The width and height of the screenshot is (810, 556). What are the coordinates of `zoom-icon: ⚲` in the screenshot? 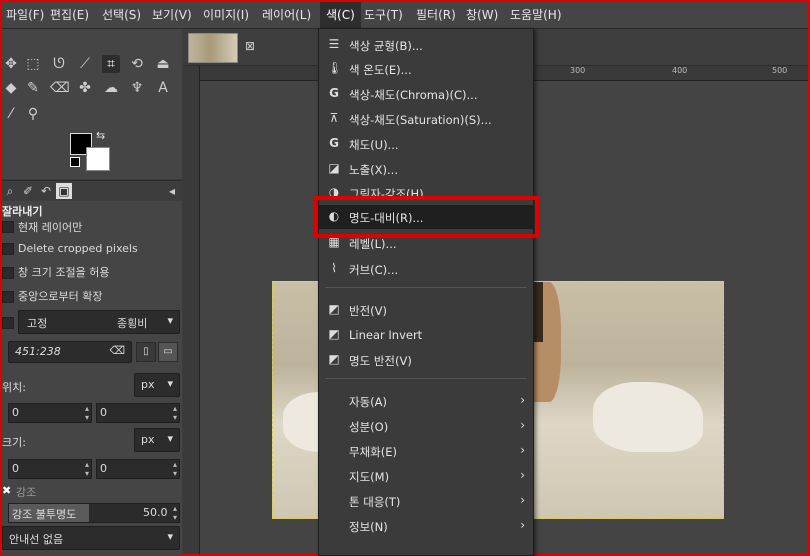 It's located at (33, 114).